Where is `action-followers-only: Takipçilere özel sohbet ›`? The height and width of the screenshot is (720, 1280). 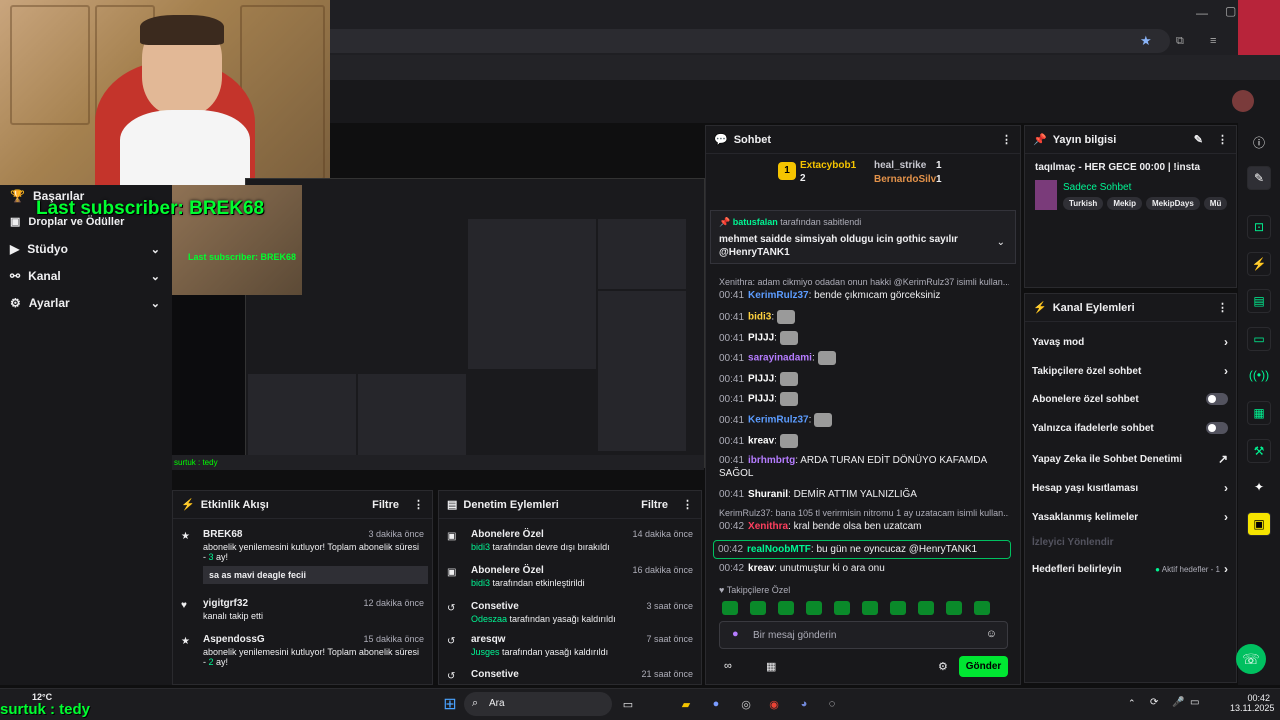 action-followers-only: Takipçilere özel sohbet › is located at coordinates (1130, 371).